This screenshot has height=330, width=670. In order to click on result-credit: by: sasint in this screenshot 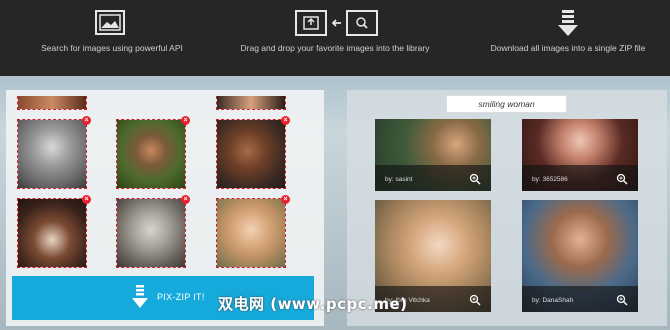, I will do `click(399, 179)`.